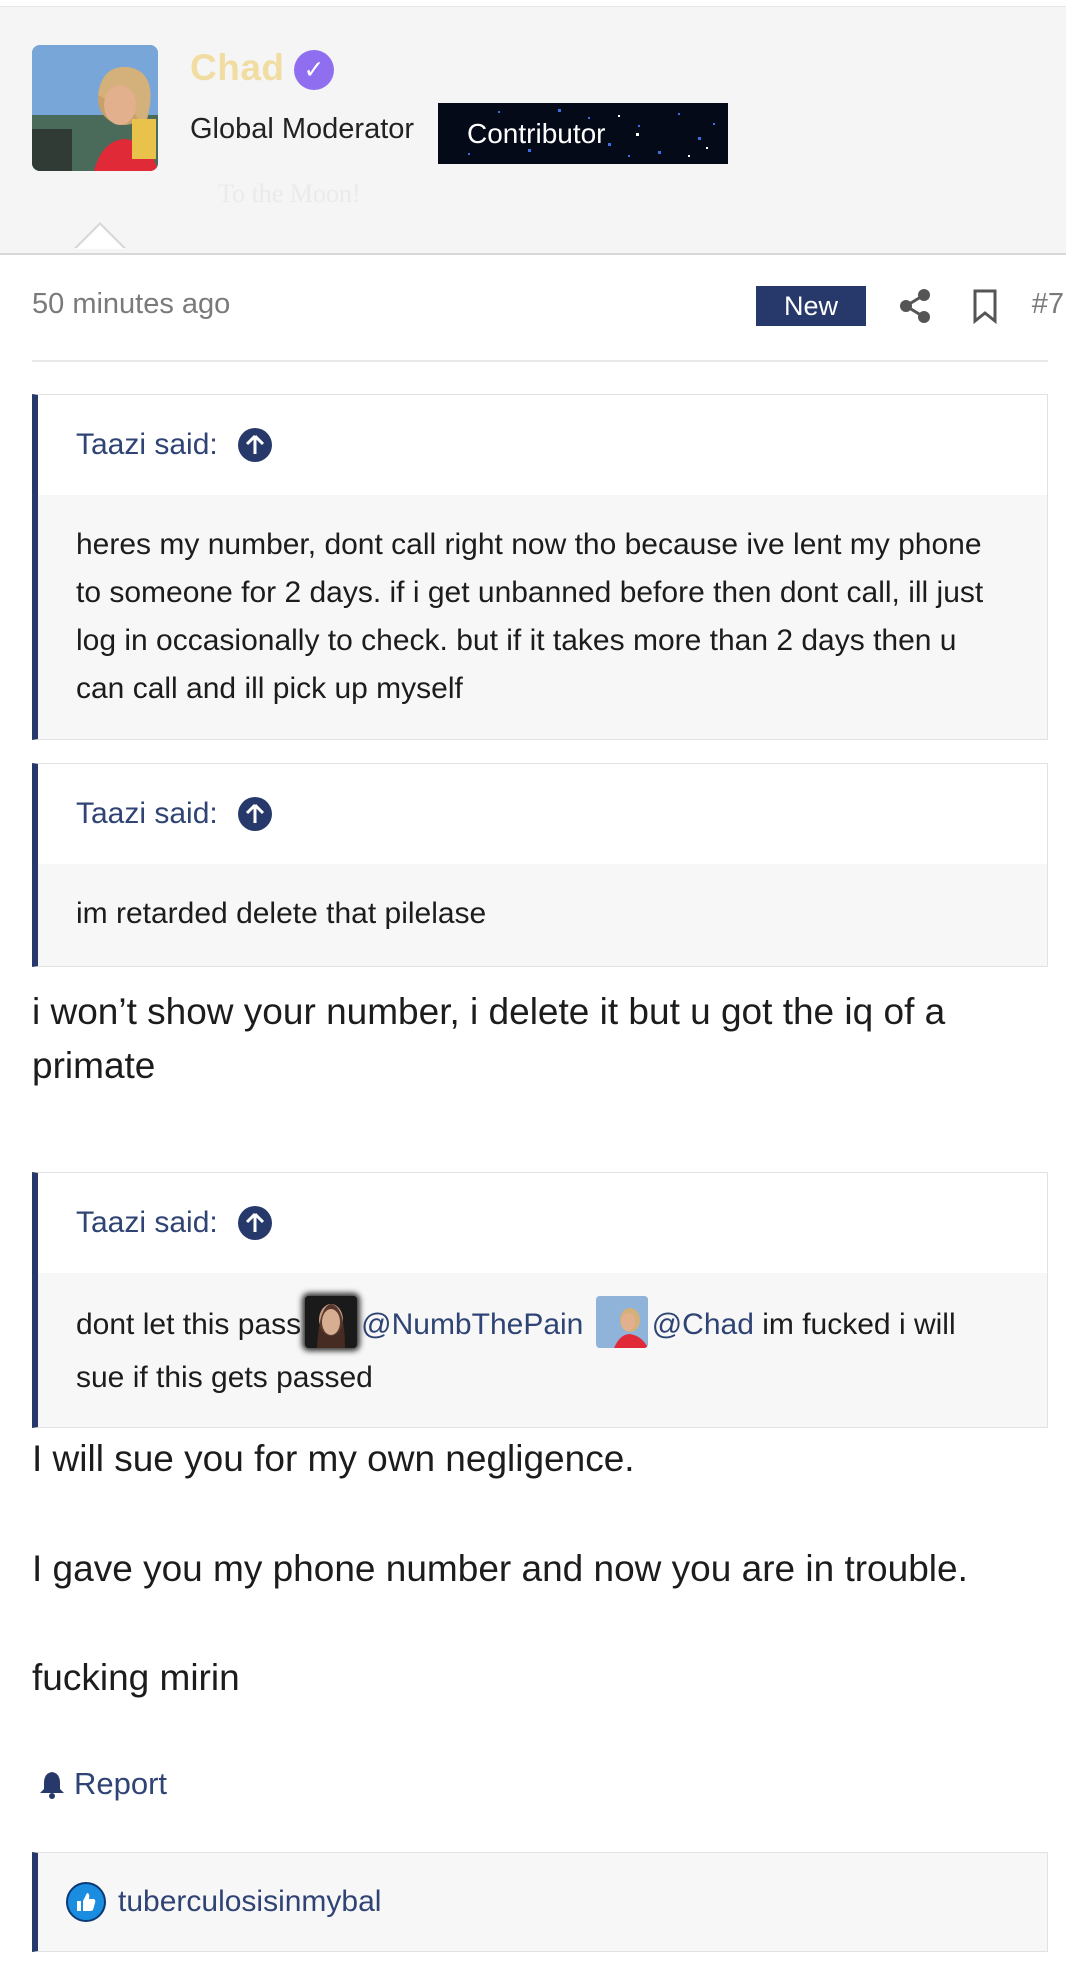 Image resolution: width=1066 pixels, height=1983 pixels. What do you see at coordinates (249, 1902) in the screenshot?
I see `reaction-user-link: tuberculosisinmybal` at bounding box center [249, 1902].